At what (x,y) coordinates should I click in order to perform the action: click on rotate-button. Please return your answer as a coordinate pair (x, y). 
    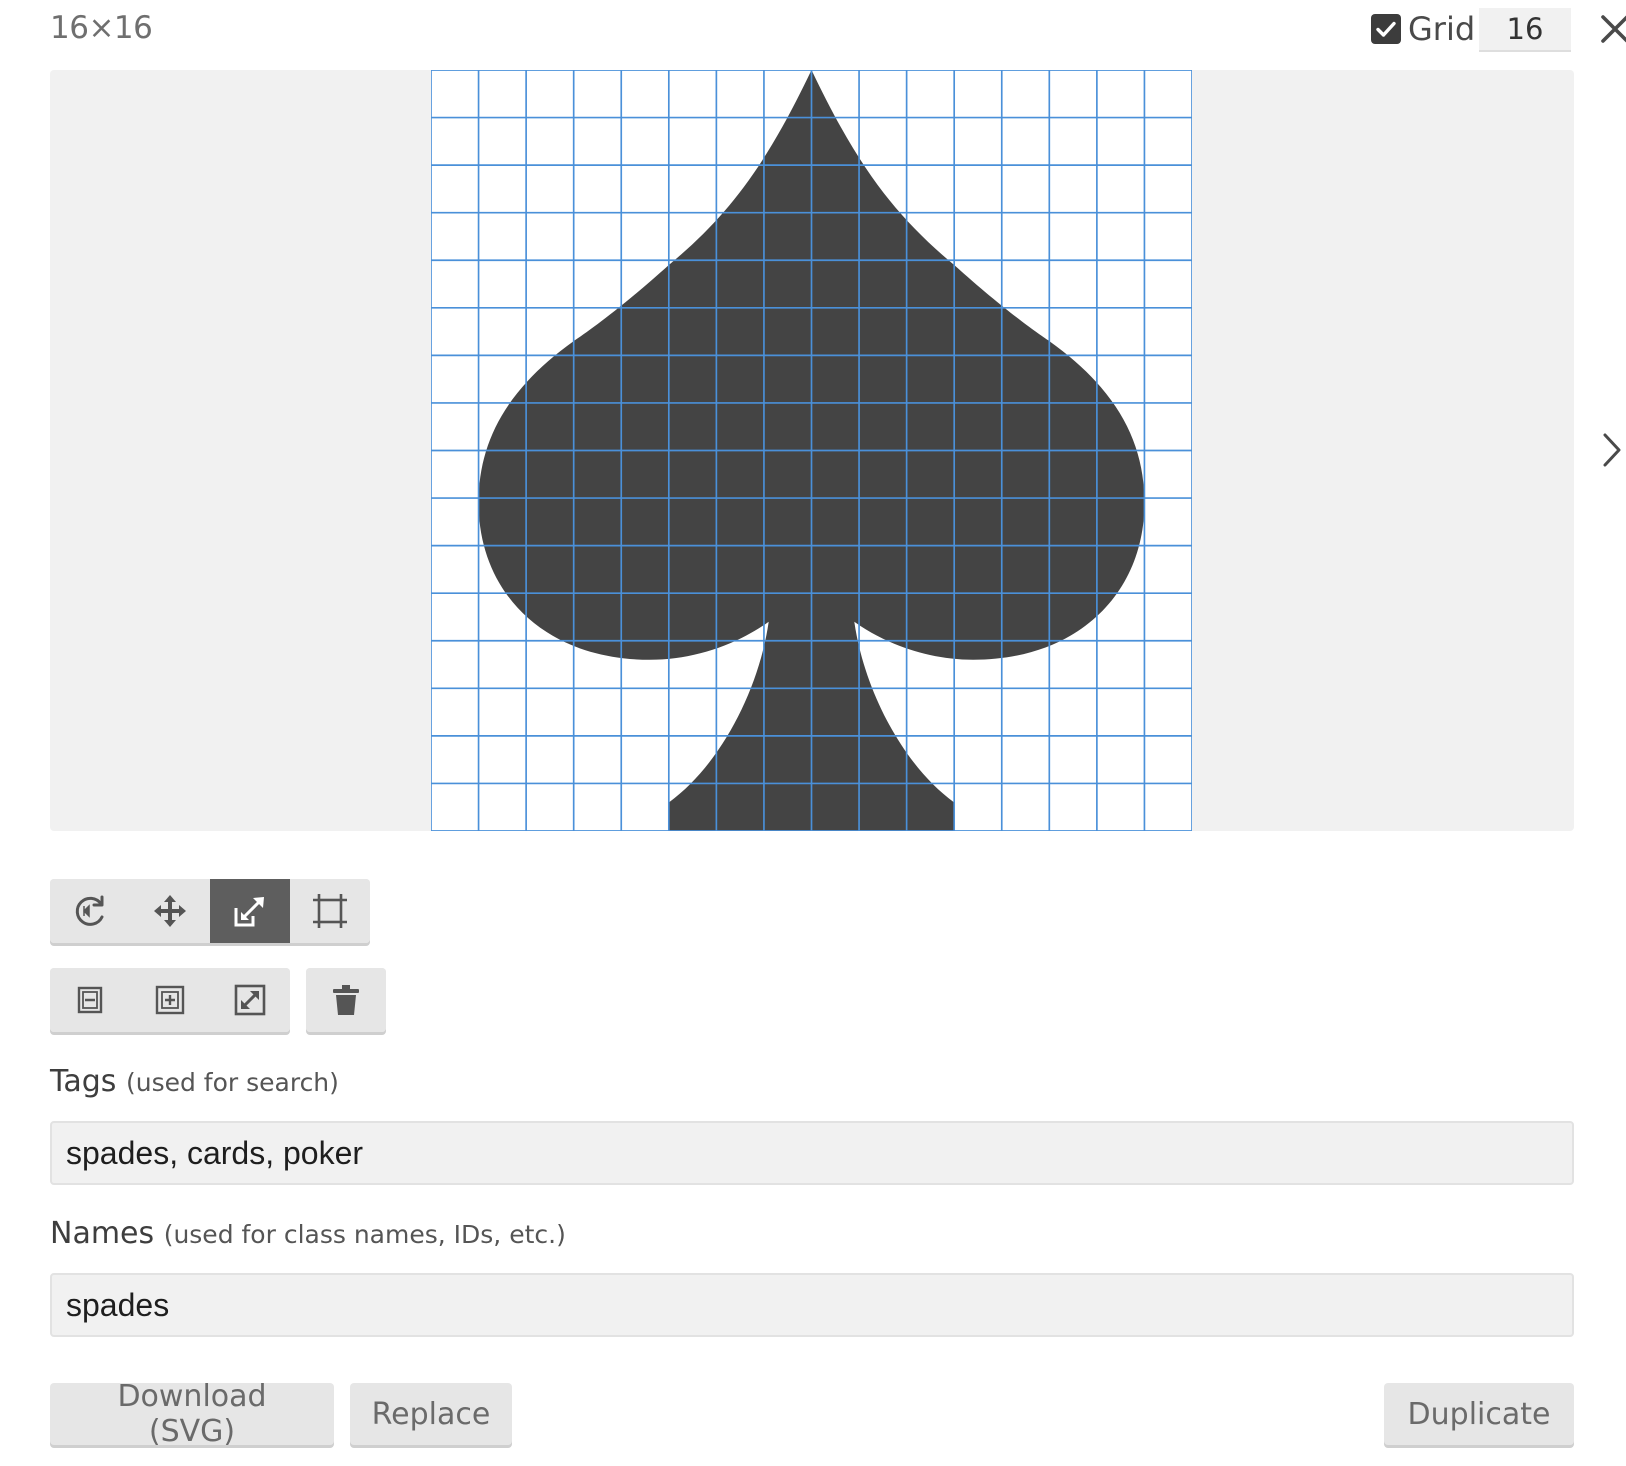
    Looking at the image, I should click on (90, 911).